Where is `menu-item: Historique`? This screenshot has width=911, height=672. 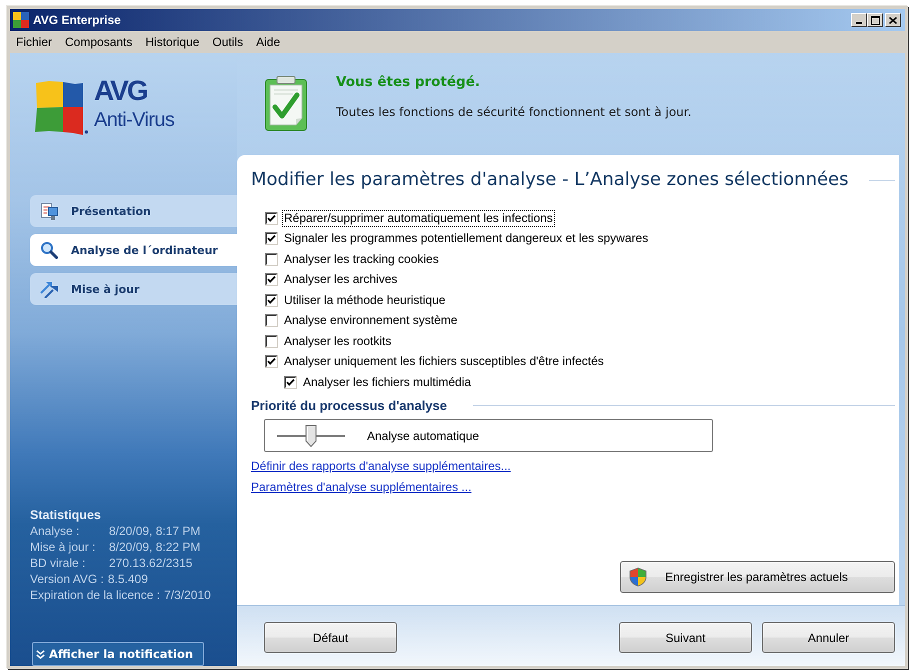
menu-item: Historique is located at coordinates (172, 42).